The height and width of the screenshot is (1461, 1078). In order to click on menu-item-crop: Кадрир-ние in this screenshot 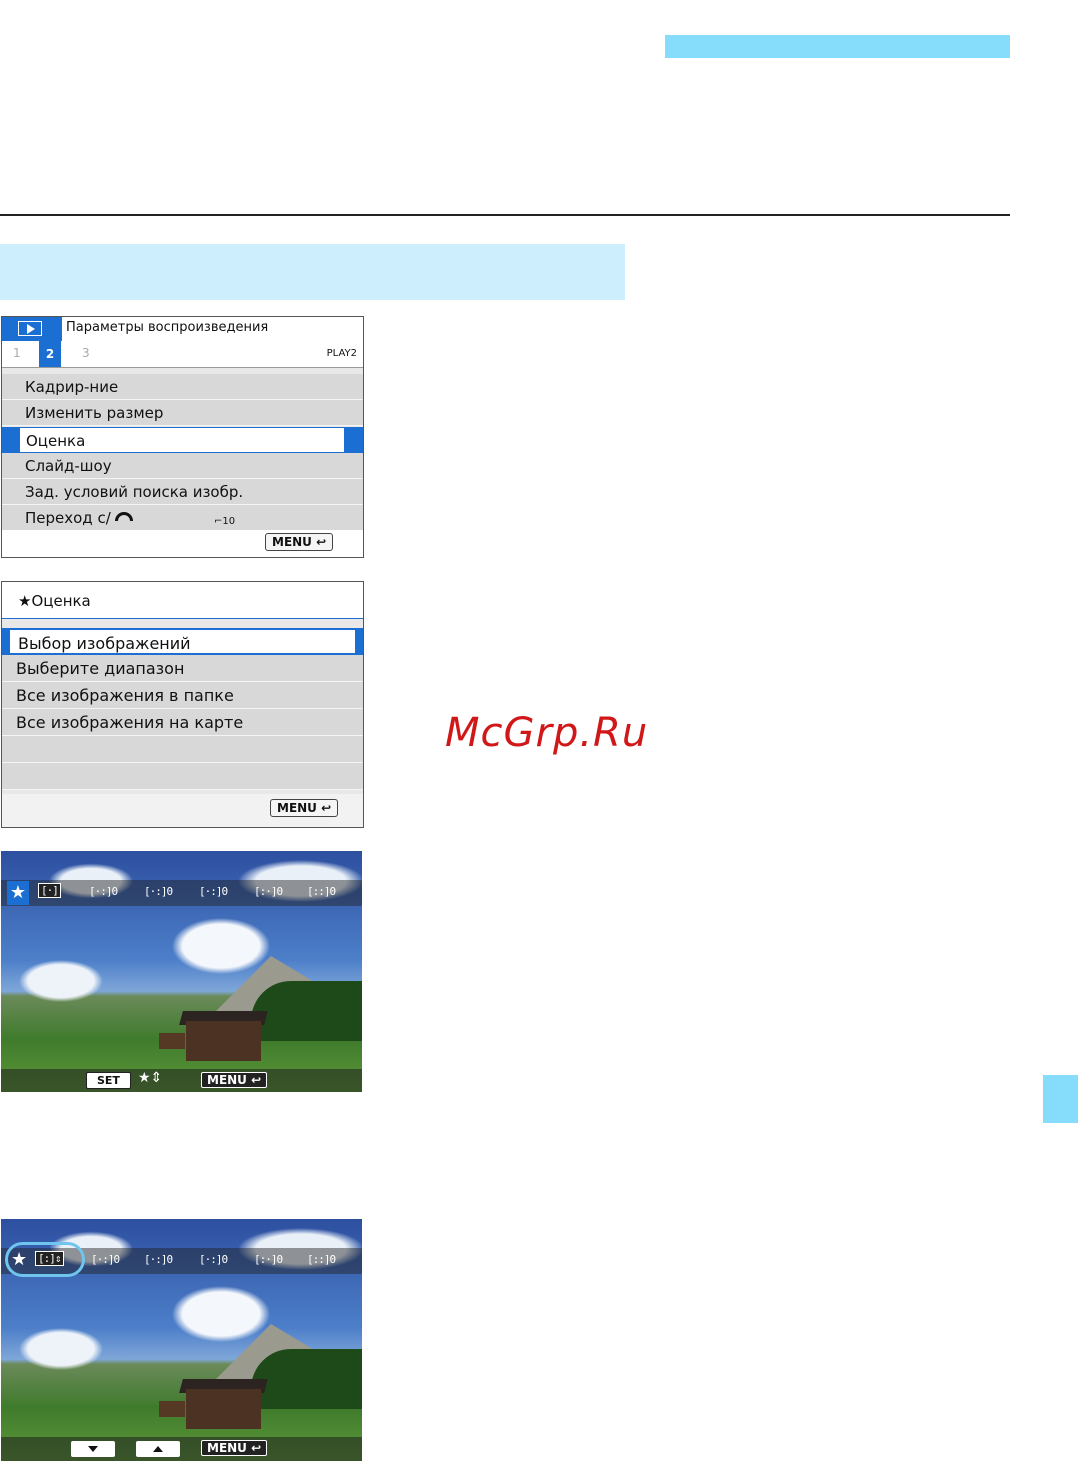, I will do `click(182, 387)`.